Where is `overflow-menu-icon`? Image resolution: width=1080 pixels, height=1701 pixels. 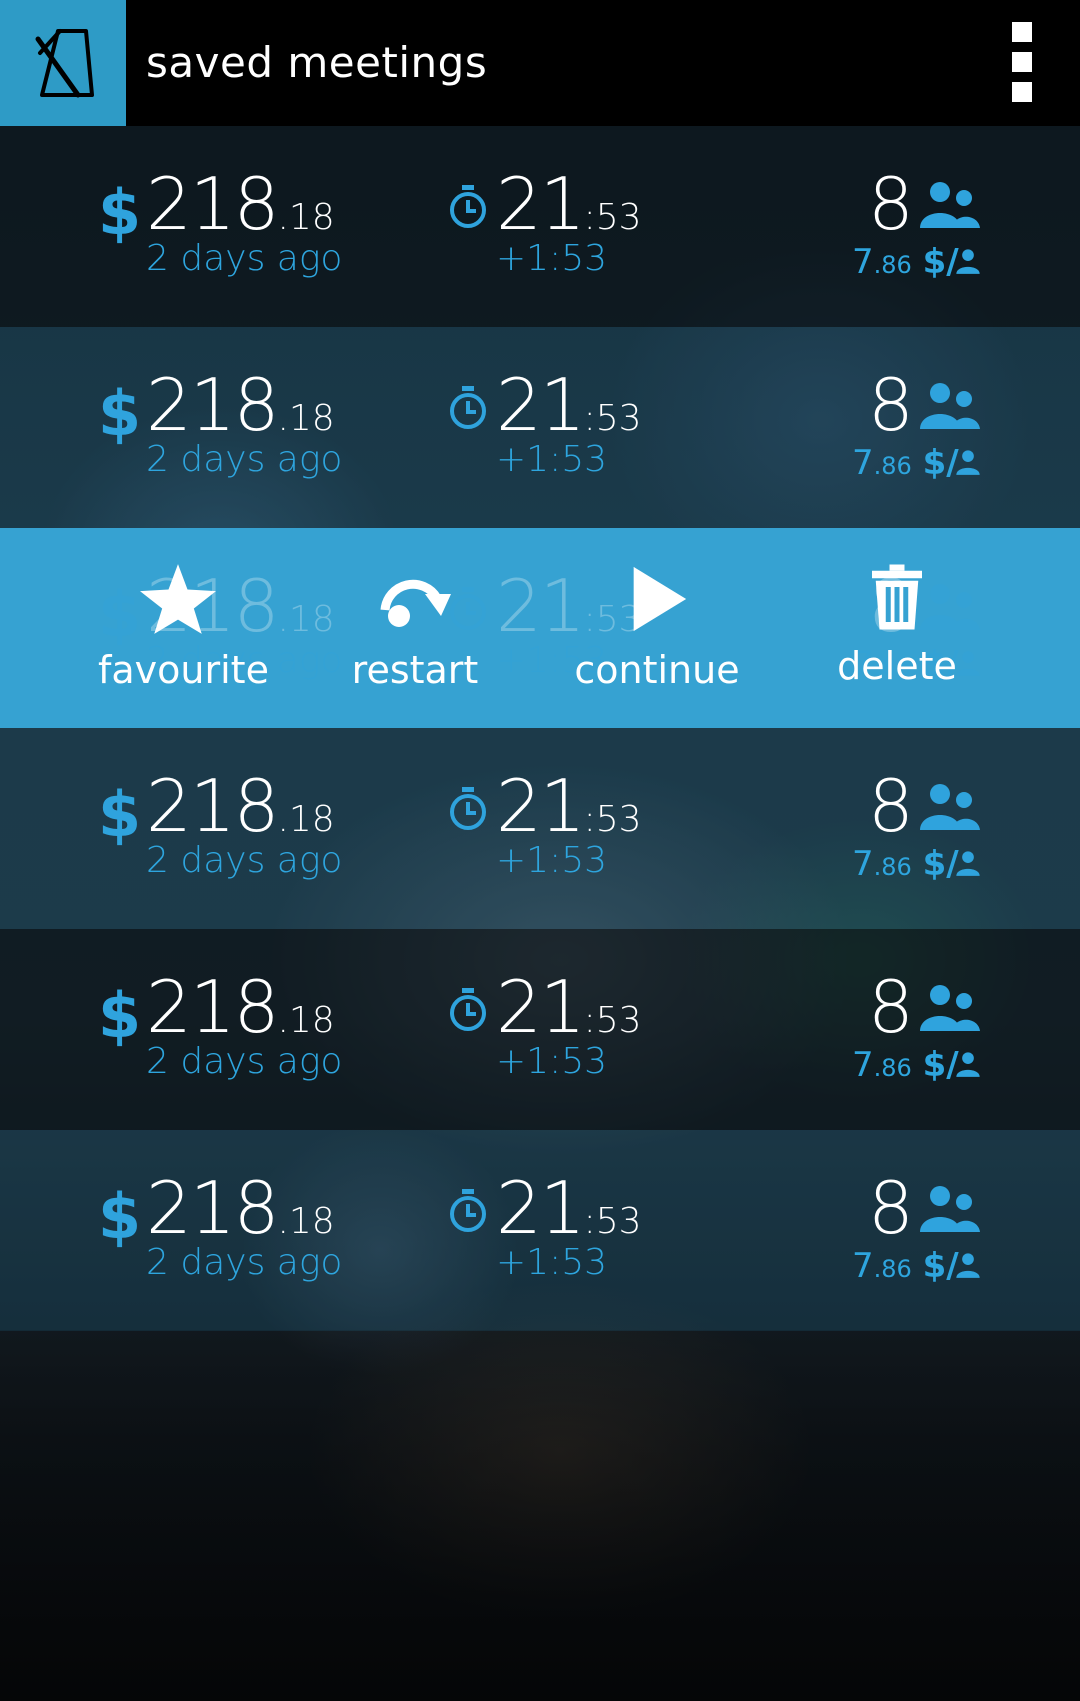 overflow-menu-icon is located at coordinates (1024, 62).